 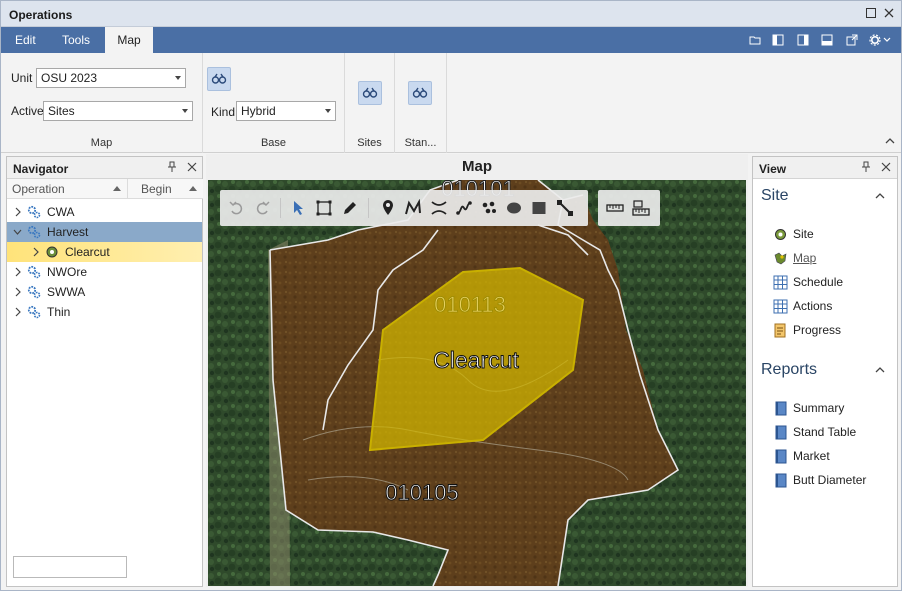 I want to click on stands-view-button, so click(x=420, y=93).